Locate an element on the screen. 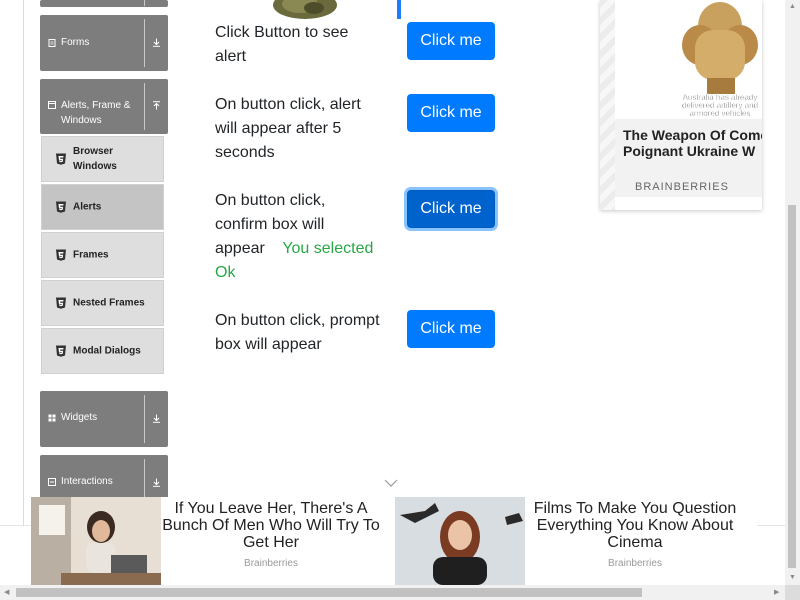 Image resolution: width=800 pixels, height=600 pixels. chevron-down-icon is located at coordinates (391, 483).